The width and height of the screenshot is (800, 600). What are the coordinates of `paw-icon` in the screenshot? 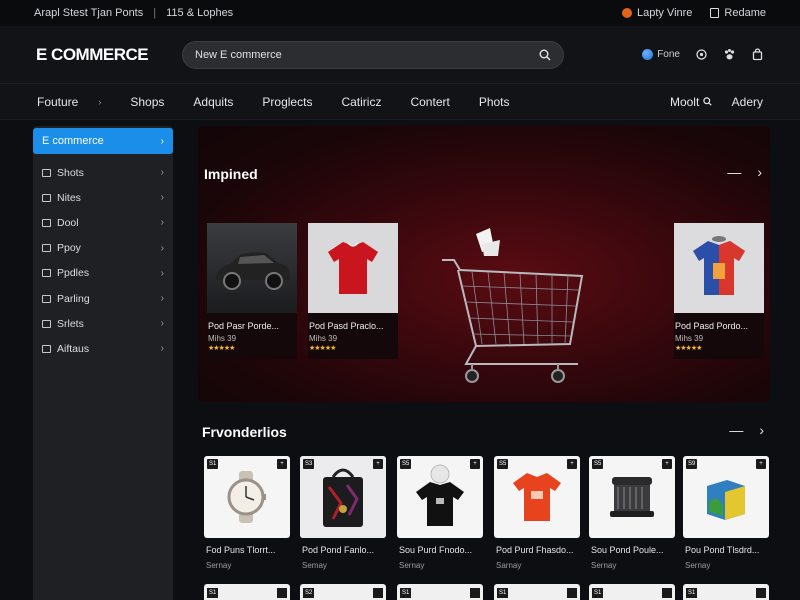 It's located at (729, 55).